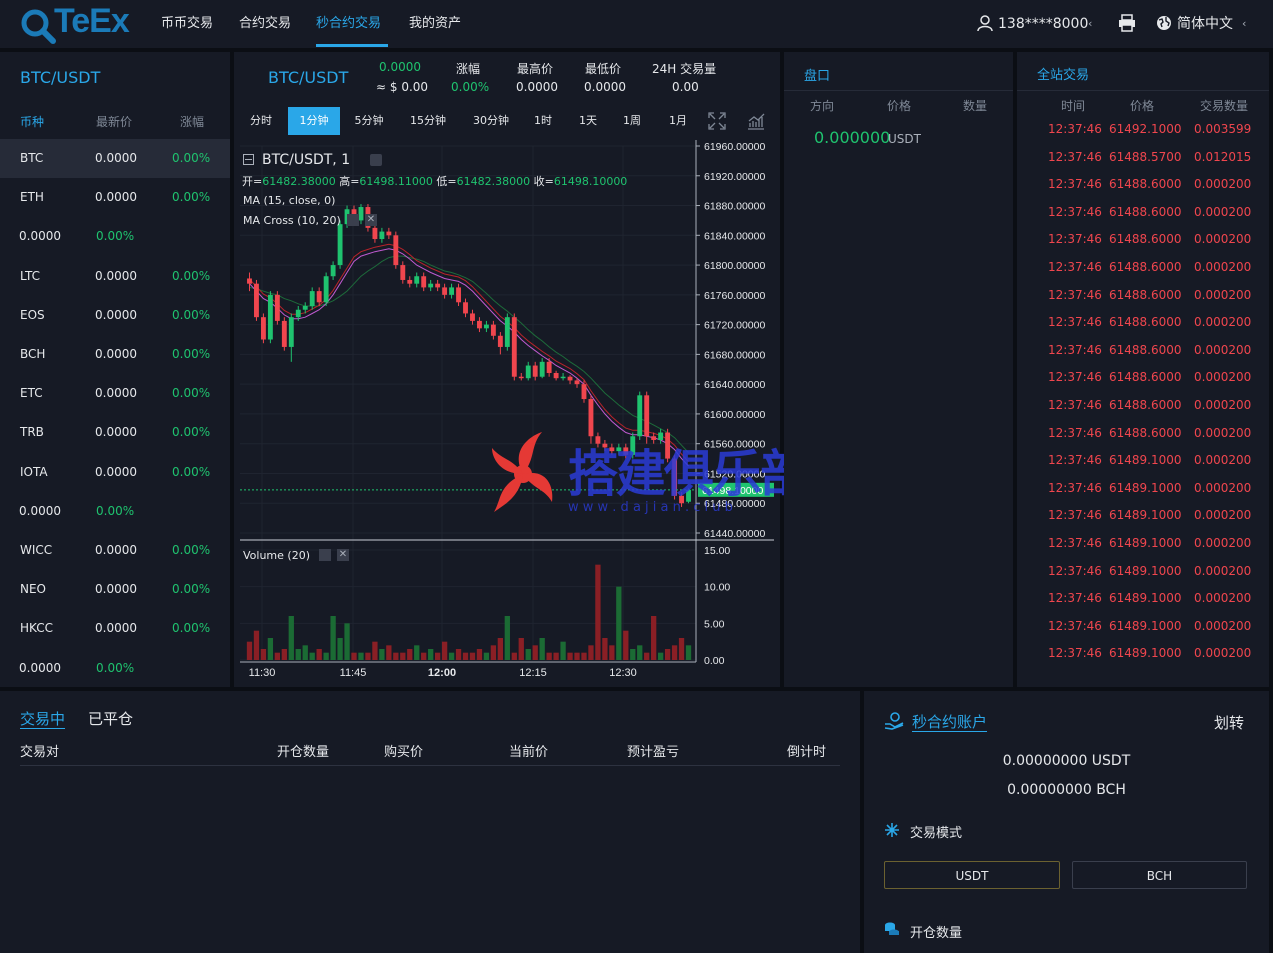 The height and width of the screenshot is (953, 1273). Describe the element at coordinates (734, 177) in the screenshot. I see `price-tick-label: 61920.00000` at that location.